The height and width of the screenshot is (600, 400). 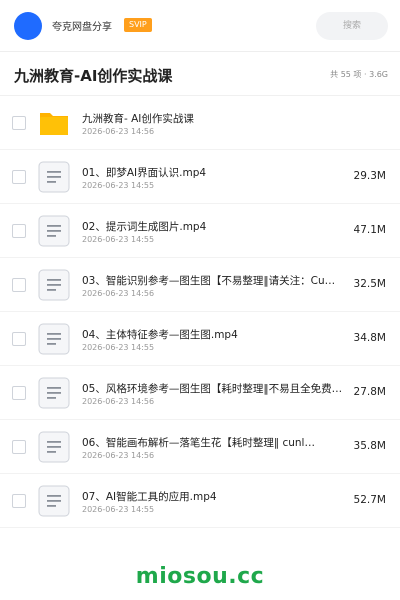 I want to click on file-row: 01、即梦AI界面认识.mp4 2026-06-23 14:55 29.3M, so click(x=200, y=177).